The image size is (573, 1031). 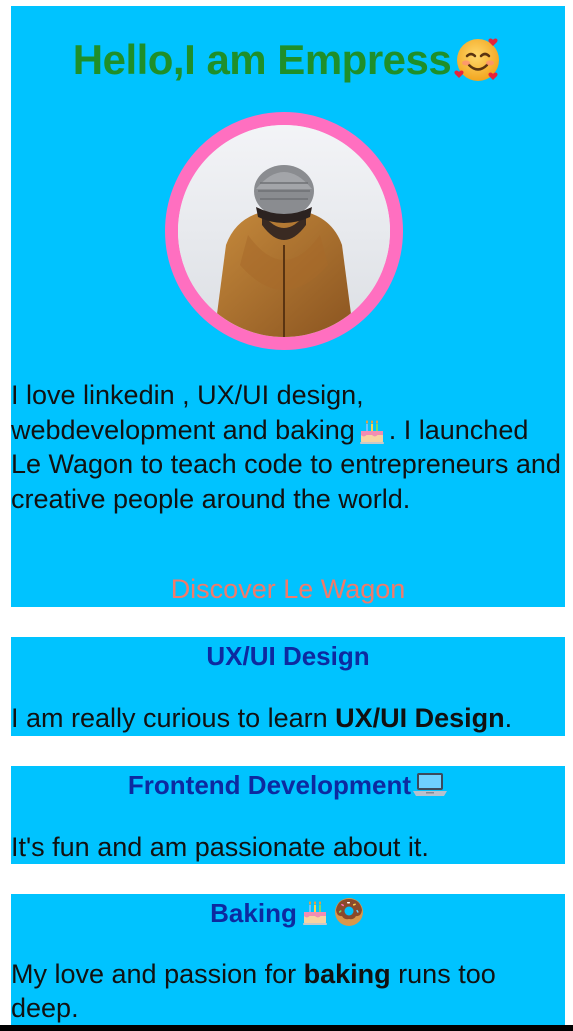 What do you see at coordinates (220, 847) in the screenshot?
I see `skill-text: It's fun and am passionate about it.` at bounding box center [220, 847].